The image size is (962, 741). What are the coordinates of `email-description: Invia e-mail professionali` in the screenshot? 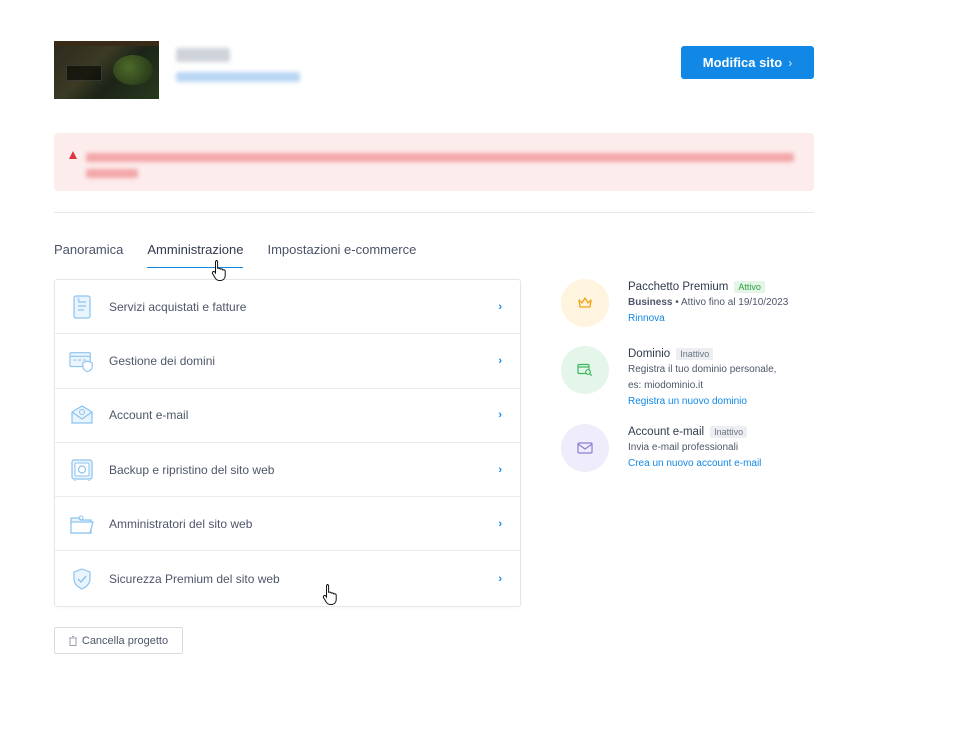 It's located at (683, 447).